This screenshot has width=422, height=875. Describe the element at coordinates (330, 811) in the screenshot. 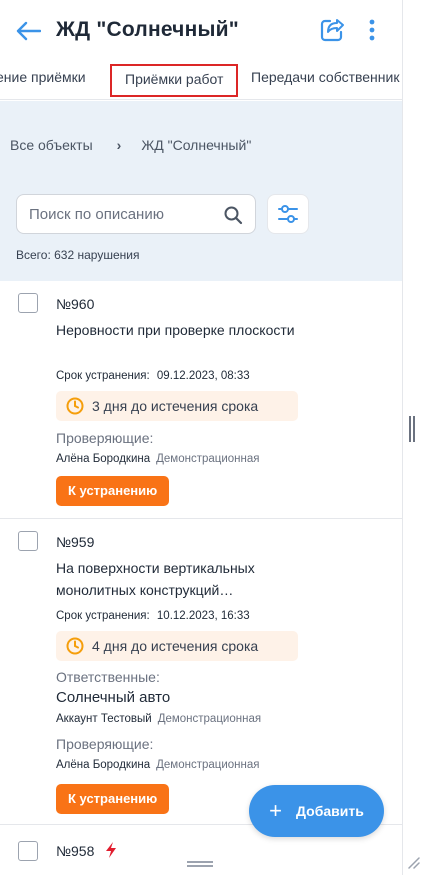

I see `add-button-label: Добавить` at that location.